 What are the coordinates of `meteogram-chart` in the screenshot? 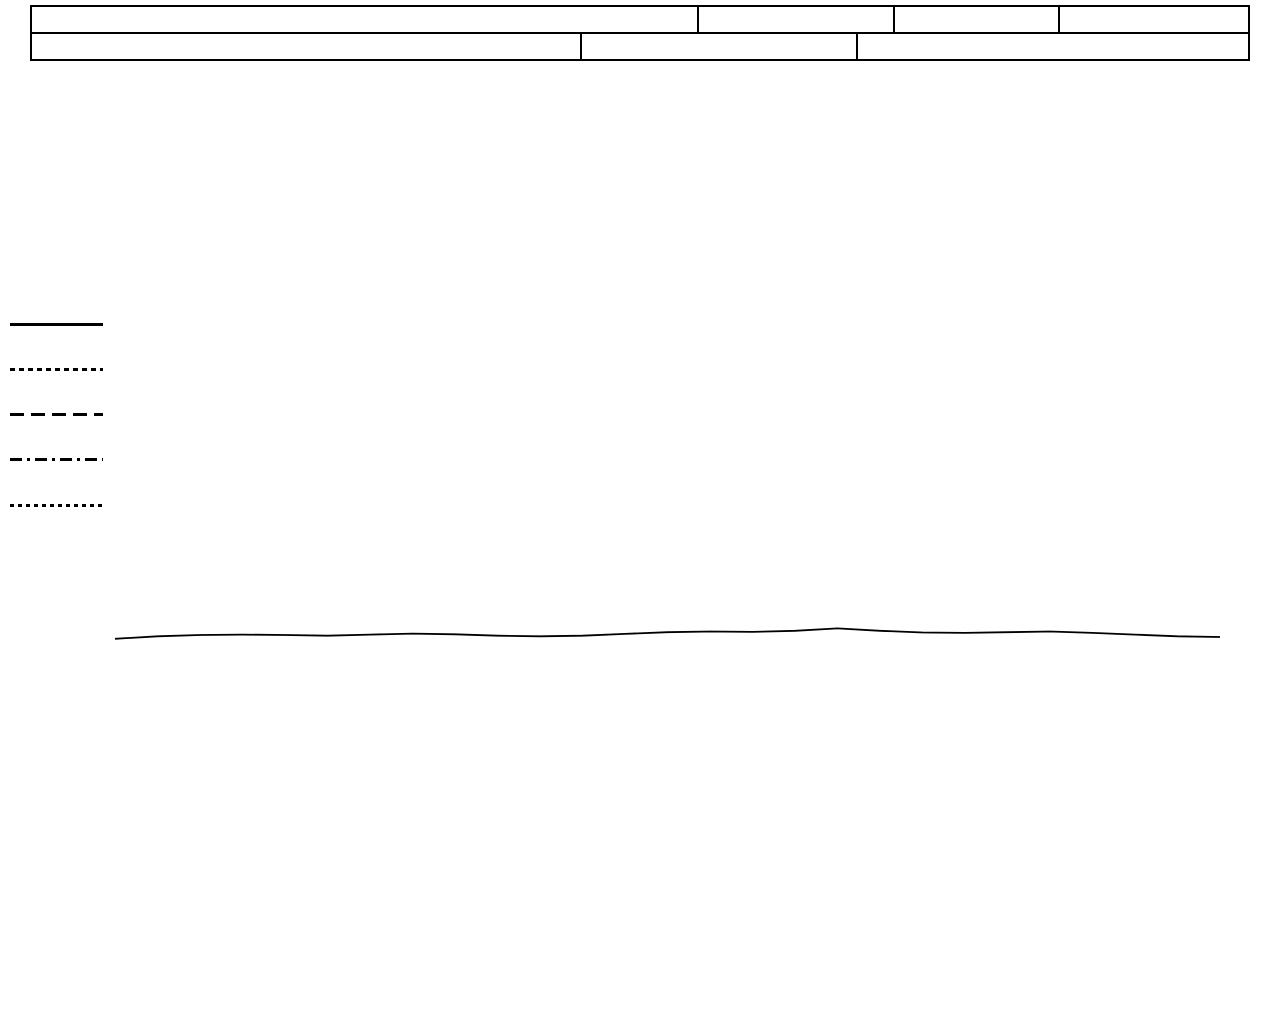 It's located at (667, 633).